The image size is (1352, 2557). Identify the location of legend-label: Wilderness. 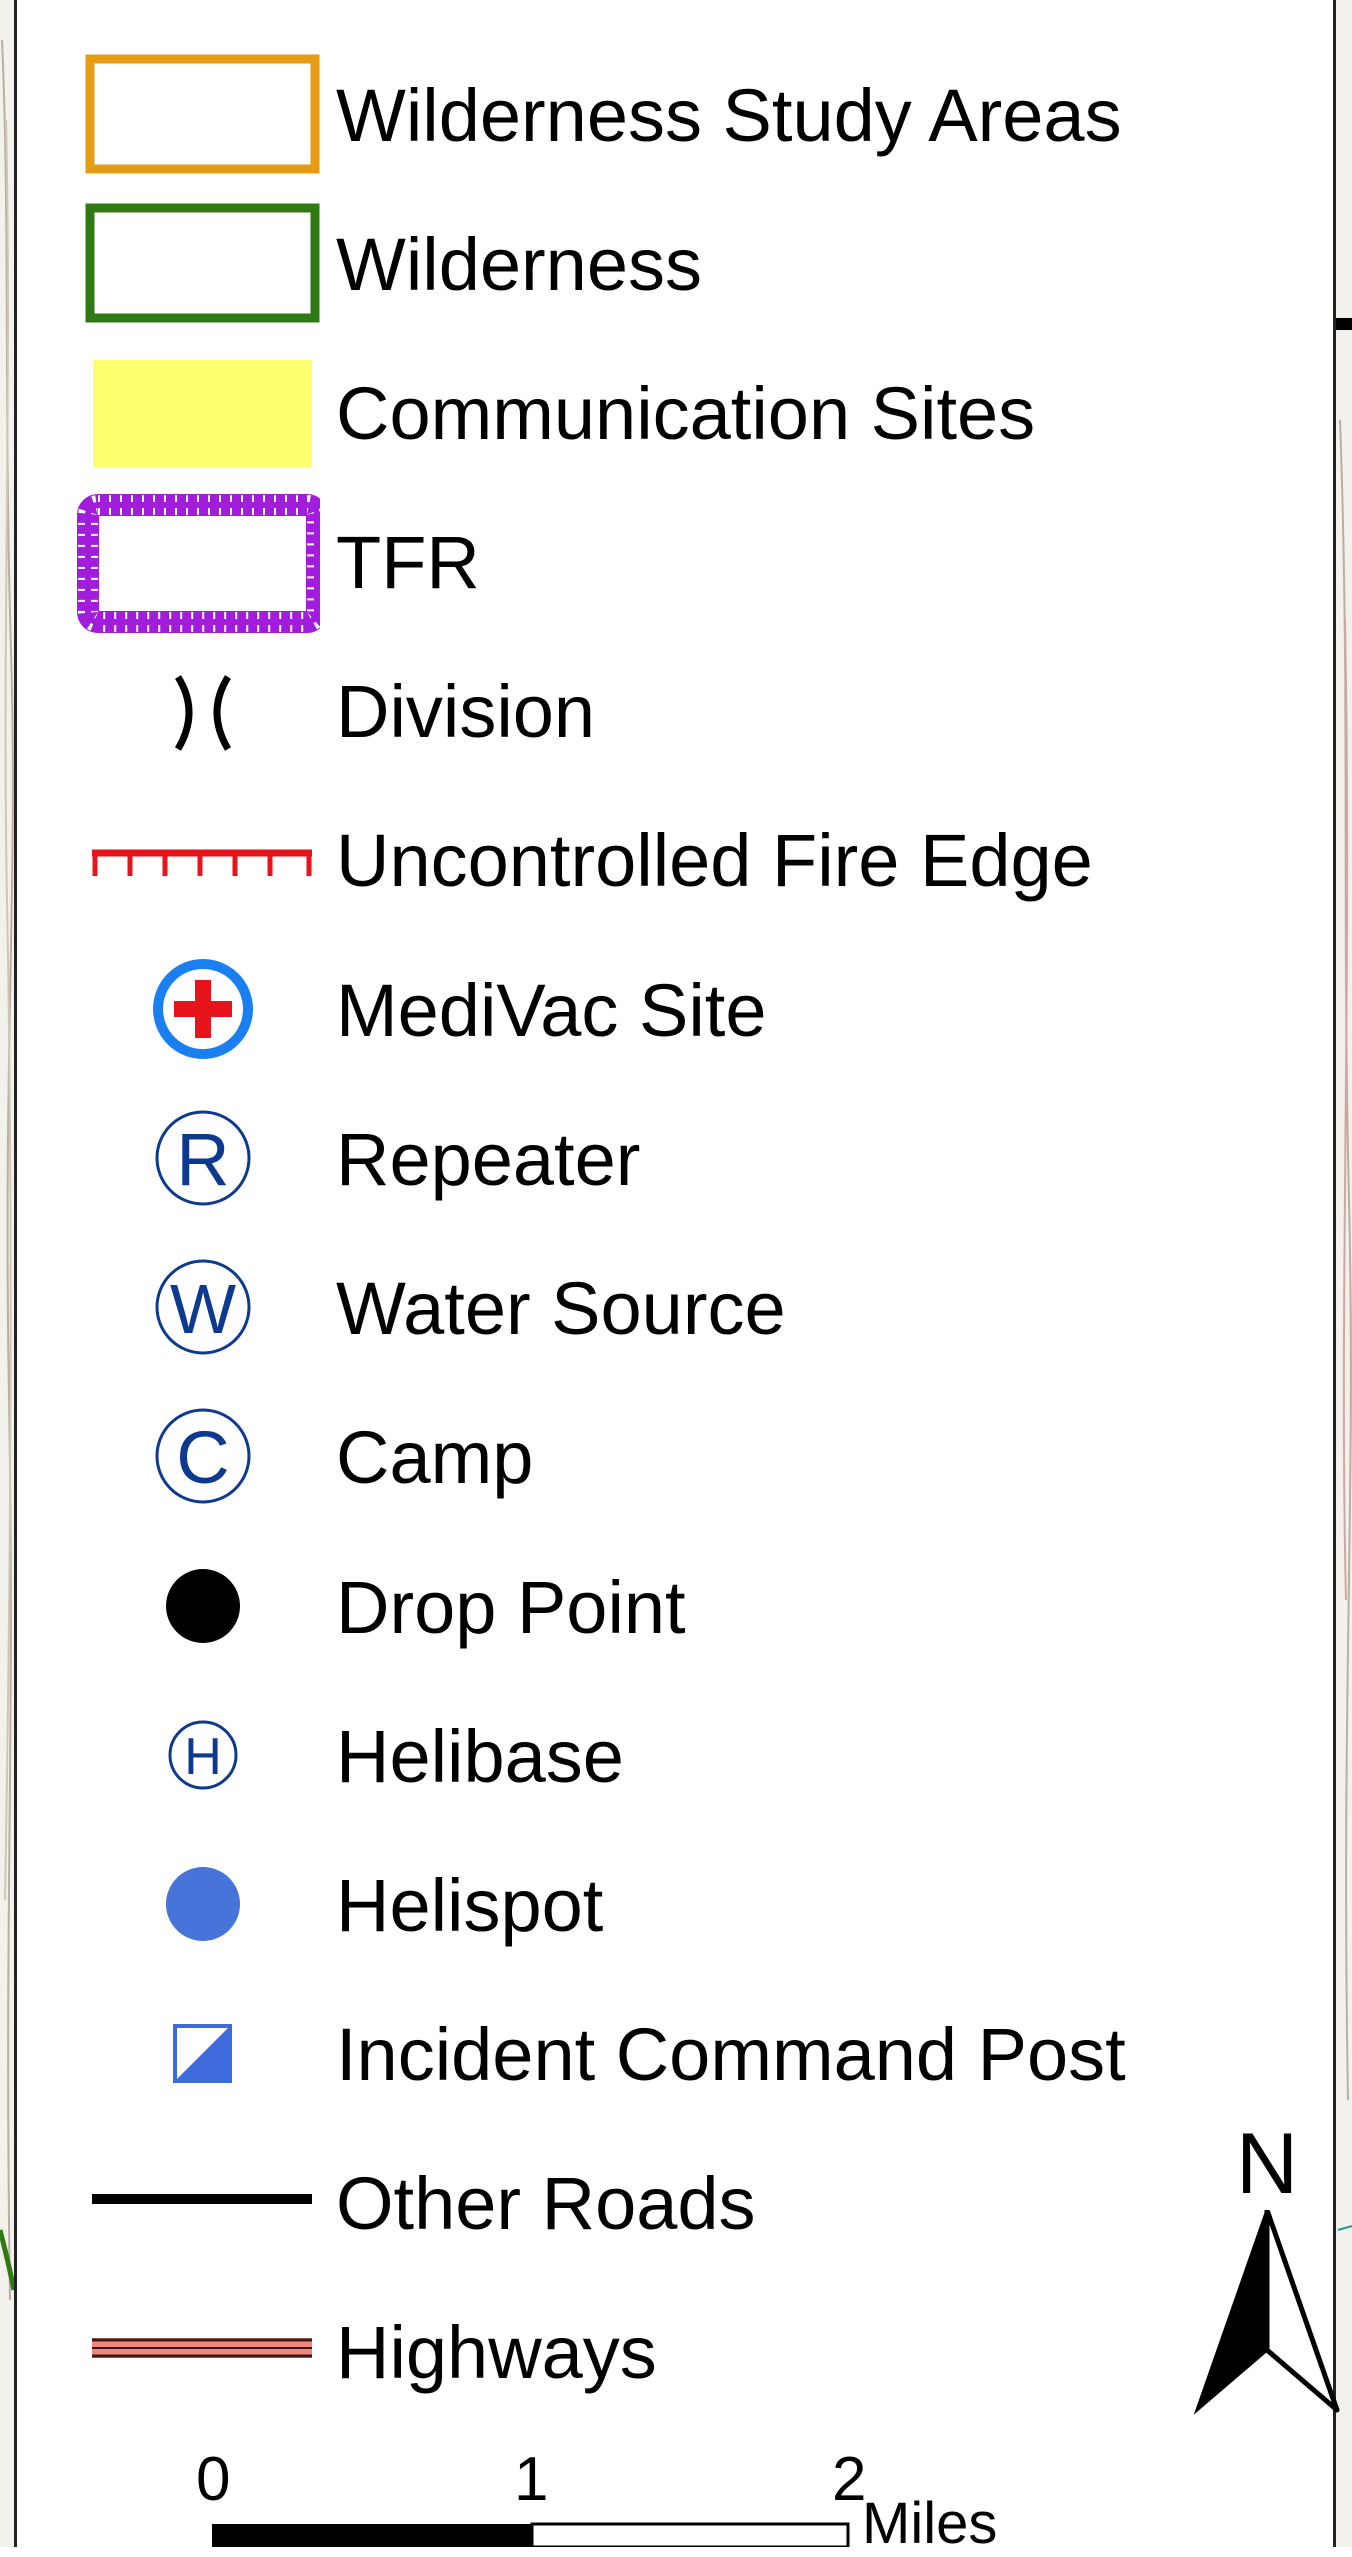
(519, 264).